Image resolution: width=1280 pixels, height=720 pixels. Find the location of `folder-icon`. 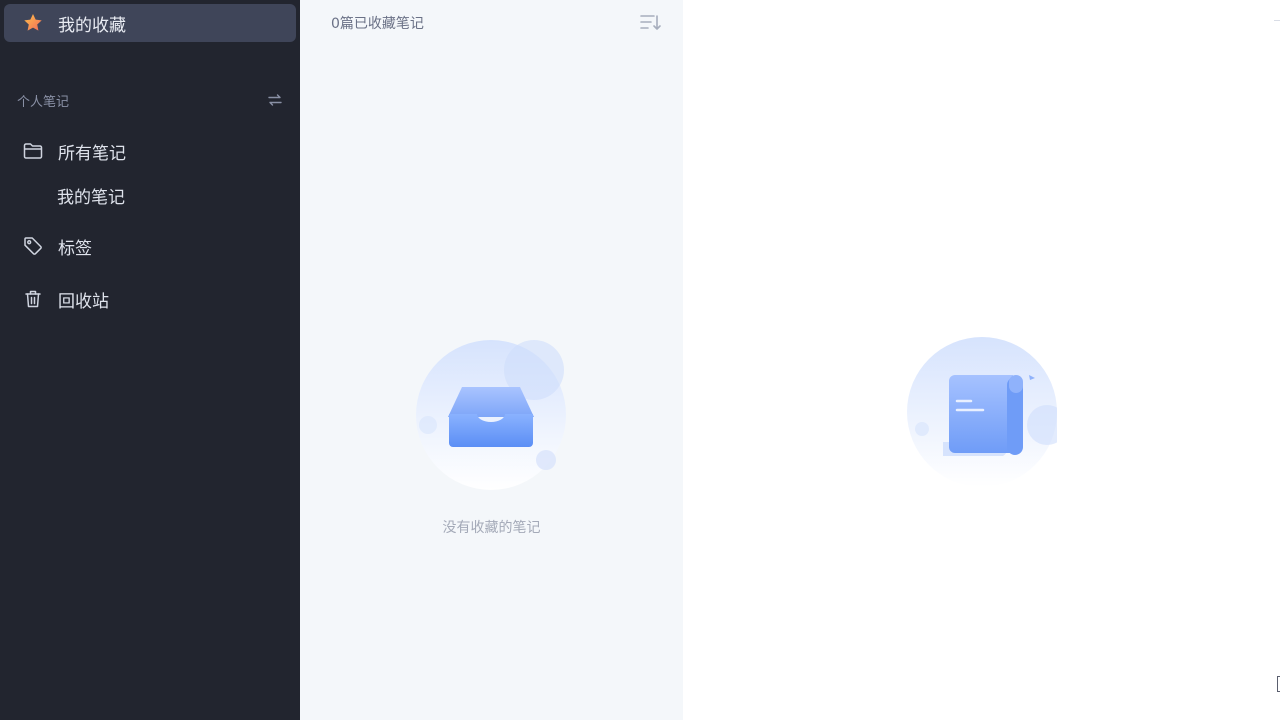

folder-icon is located at coordinates (33, 151).